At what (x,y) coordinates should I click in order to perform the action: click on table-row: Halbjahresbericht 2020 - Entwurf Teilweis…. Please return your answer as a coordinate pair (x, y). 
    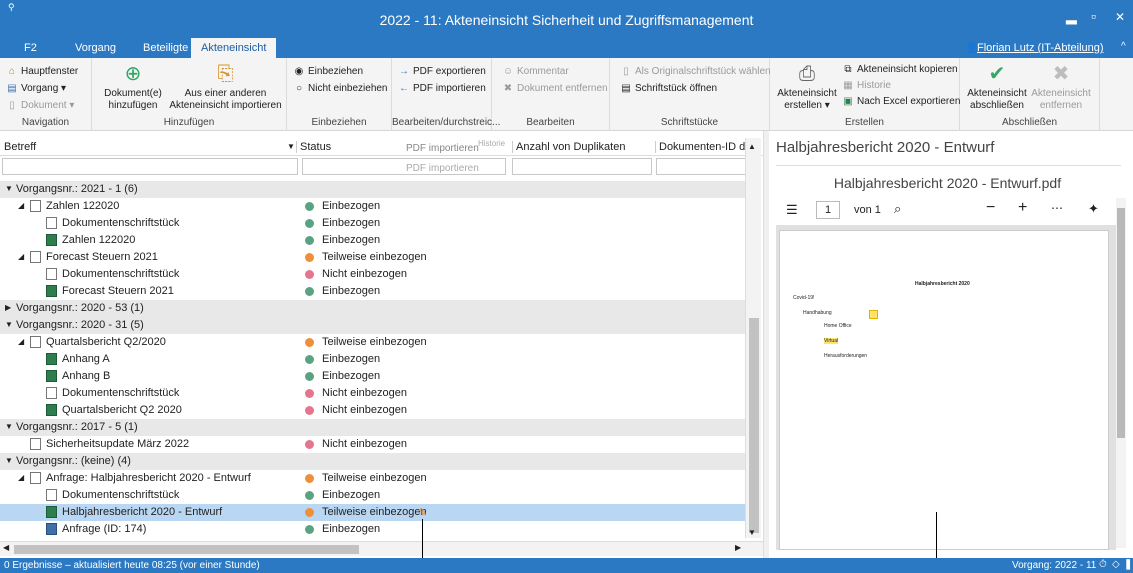
    Looking at the image, I should click on (372, 512).